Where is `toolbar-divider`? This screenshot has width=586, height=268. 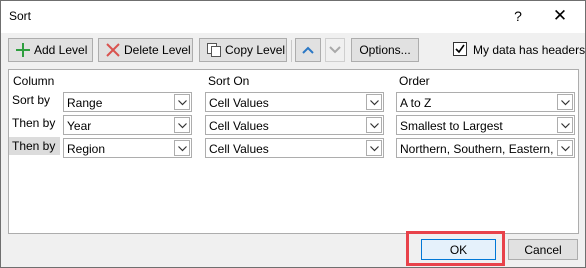
toolbar-divider is located at coordinates (291, 51).